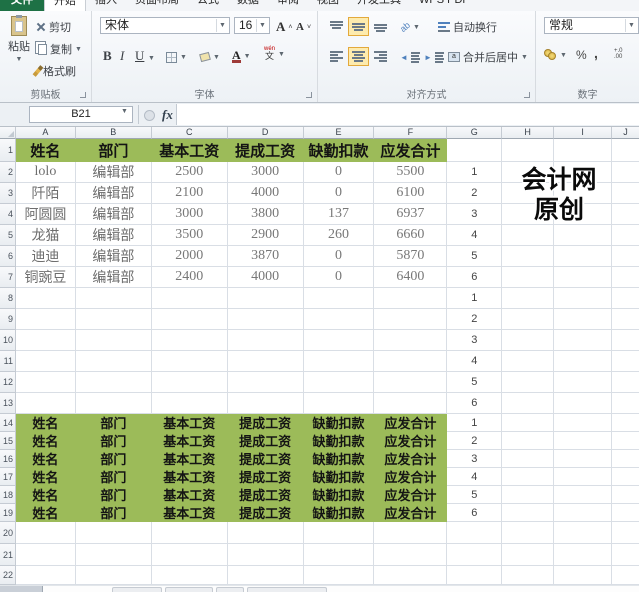  What do you see at coordinates (8, 214) in the screenshot?
I see `row-header-4: 4` at bounding box center [8, 214].